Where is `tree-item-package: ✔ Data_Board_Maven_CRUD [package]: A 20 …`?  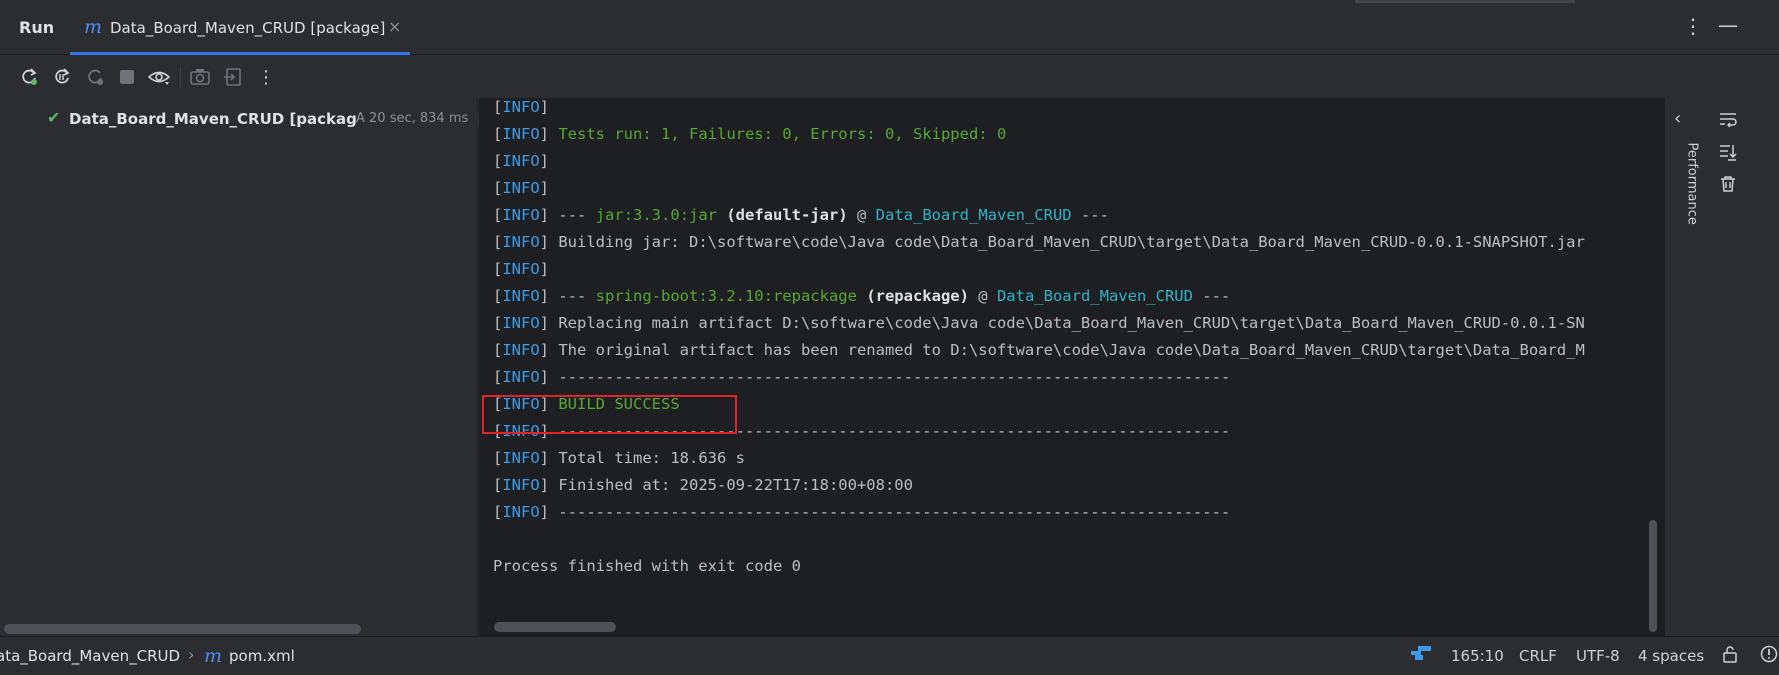
tree-item-package: ✔ Data_Board_Maven_CRUD [package]: A 20 … is located at coordinates (239, 119).